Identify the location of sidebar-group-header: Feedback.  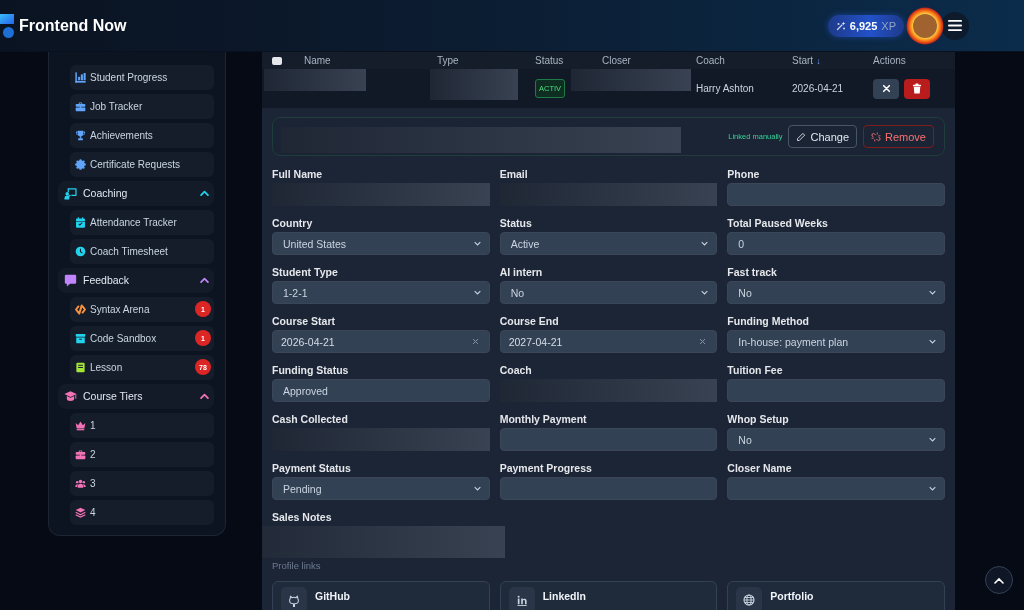
(136, 280).